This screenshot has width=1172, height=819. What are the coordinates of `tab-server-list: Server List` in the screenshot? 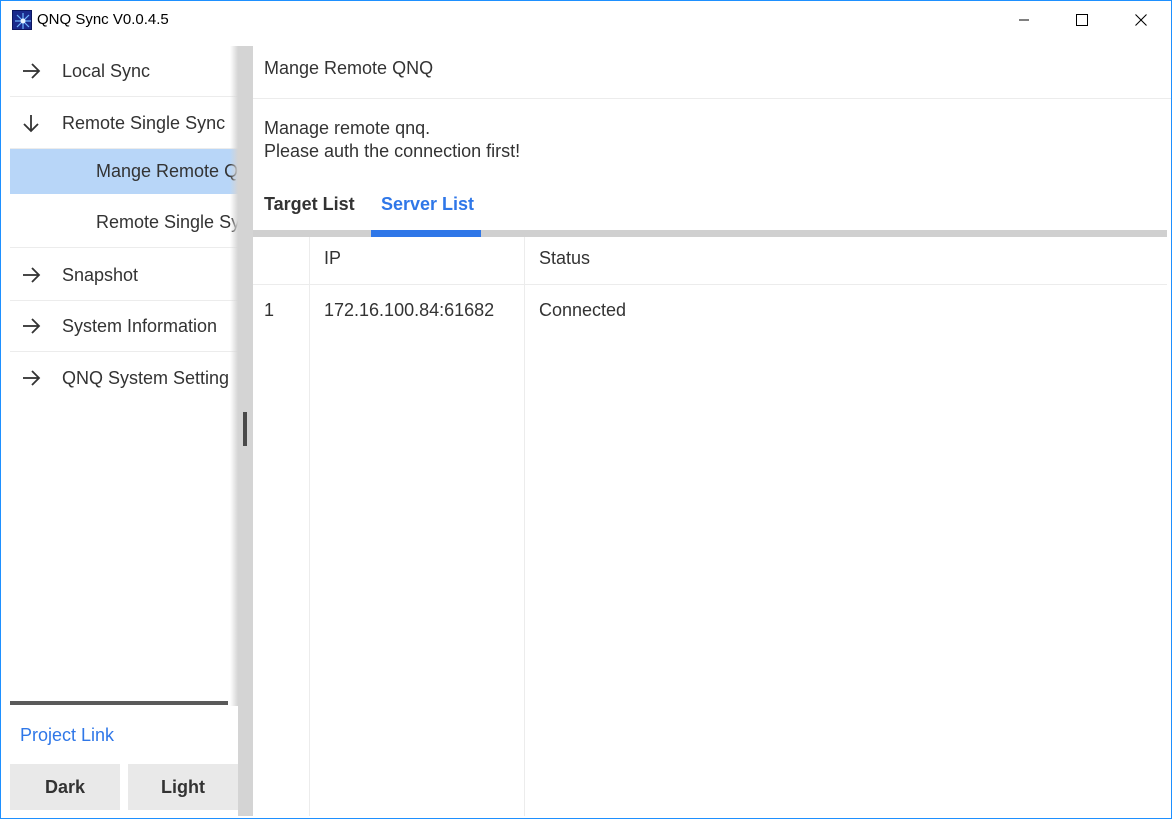 It's located at (427, 204).